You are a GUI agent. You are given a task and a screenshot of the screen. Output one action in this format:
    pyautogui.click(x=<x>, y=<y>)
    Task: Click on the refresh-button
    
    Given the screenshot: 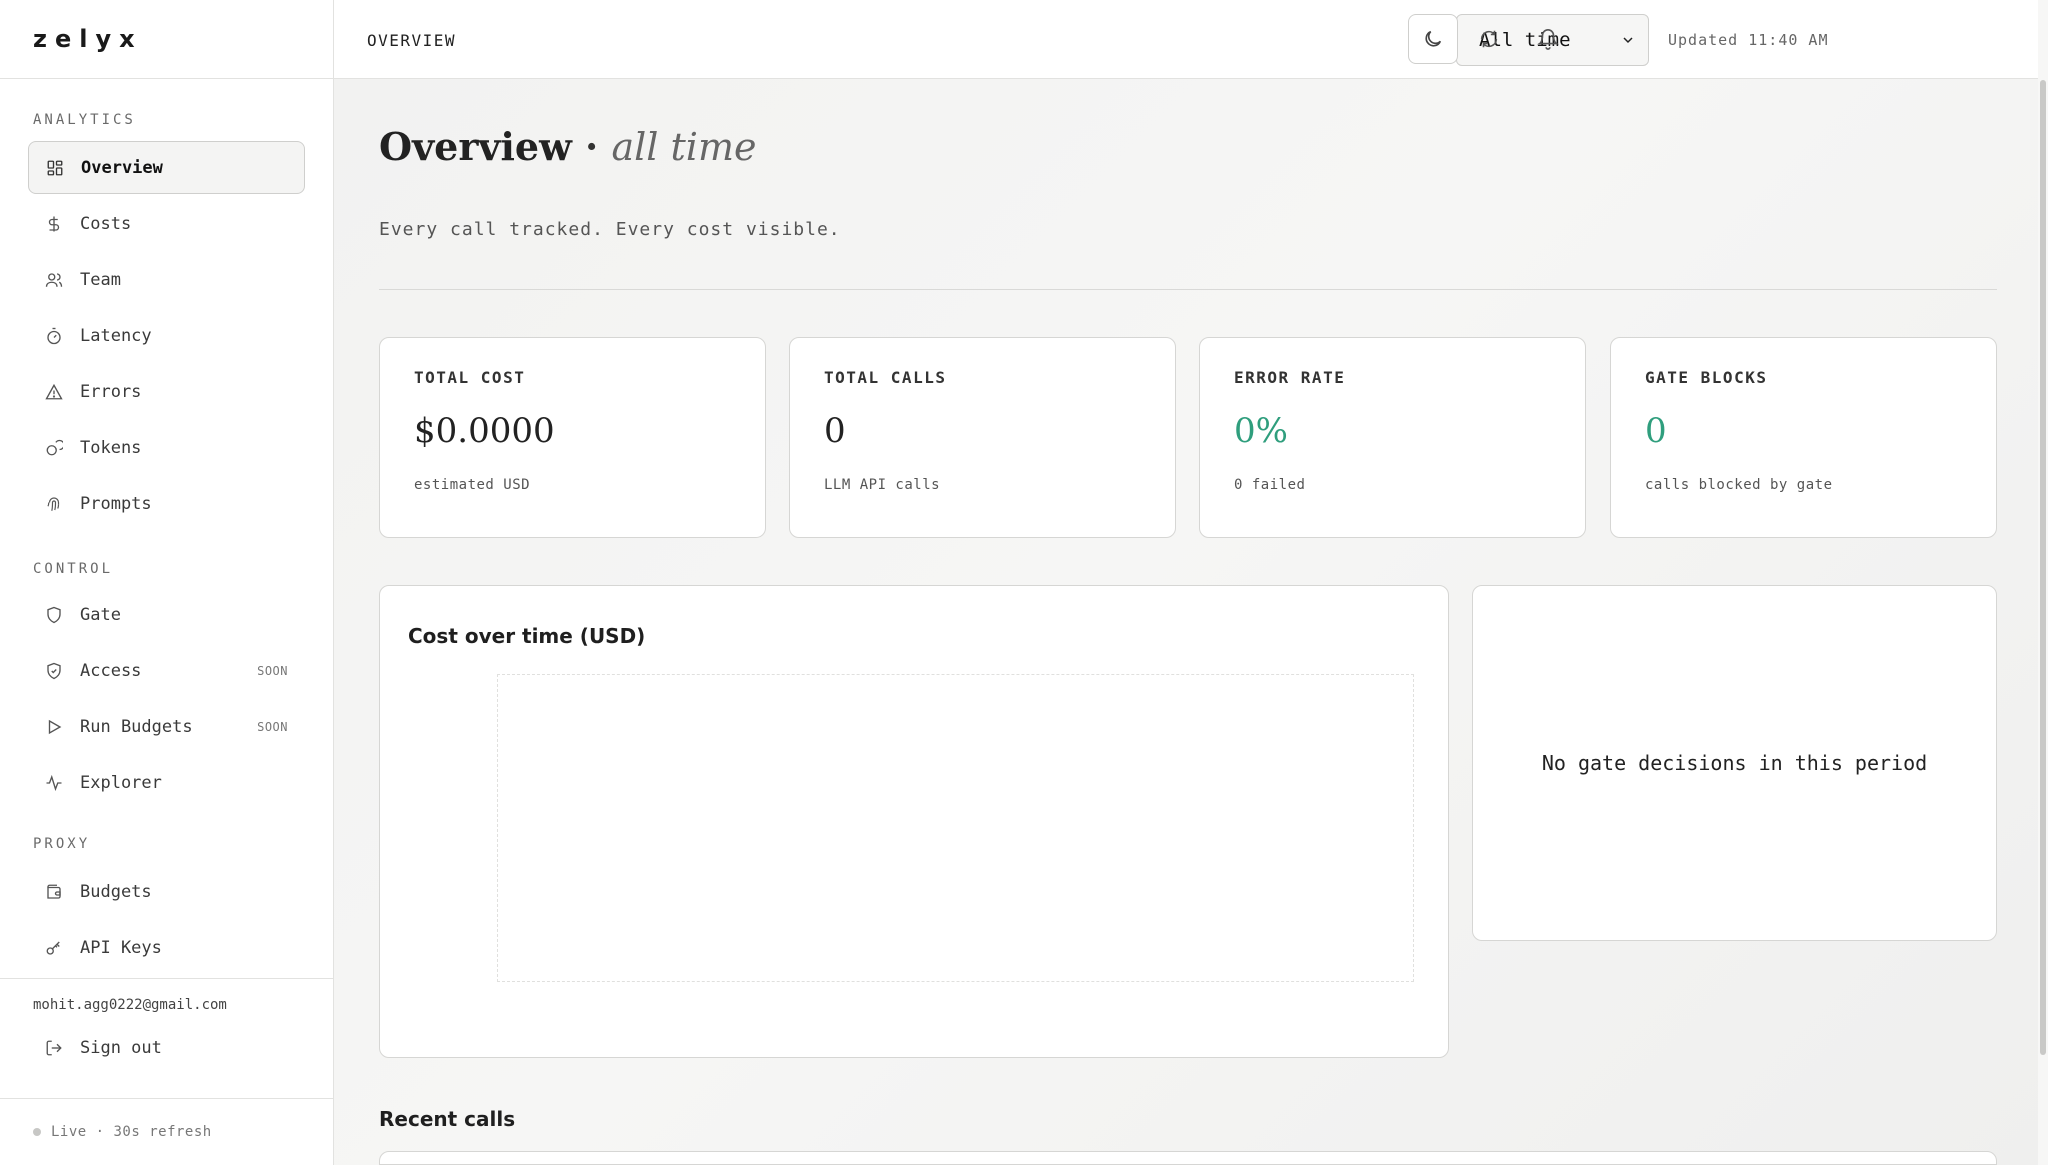 What is the action you would take?
    pyautogui.click(x=1489, y=39)
    